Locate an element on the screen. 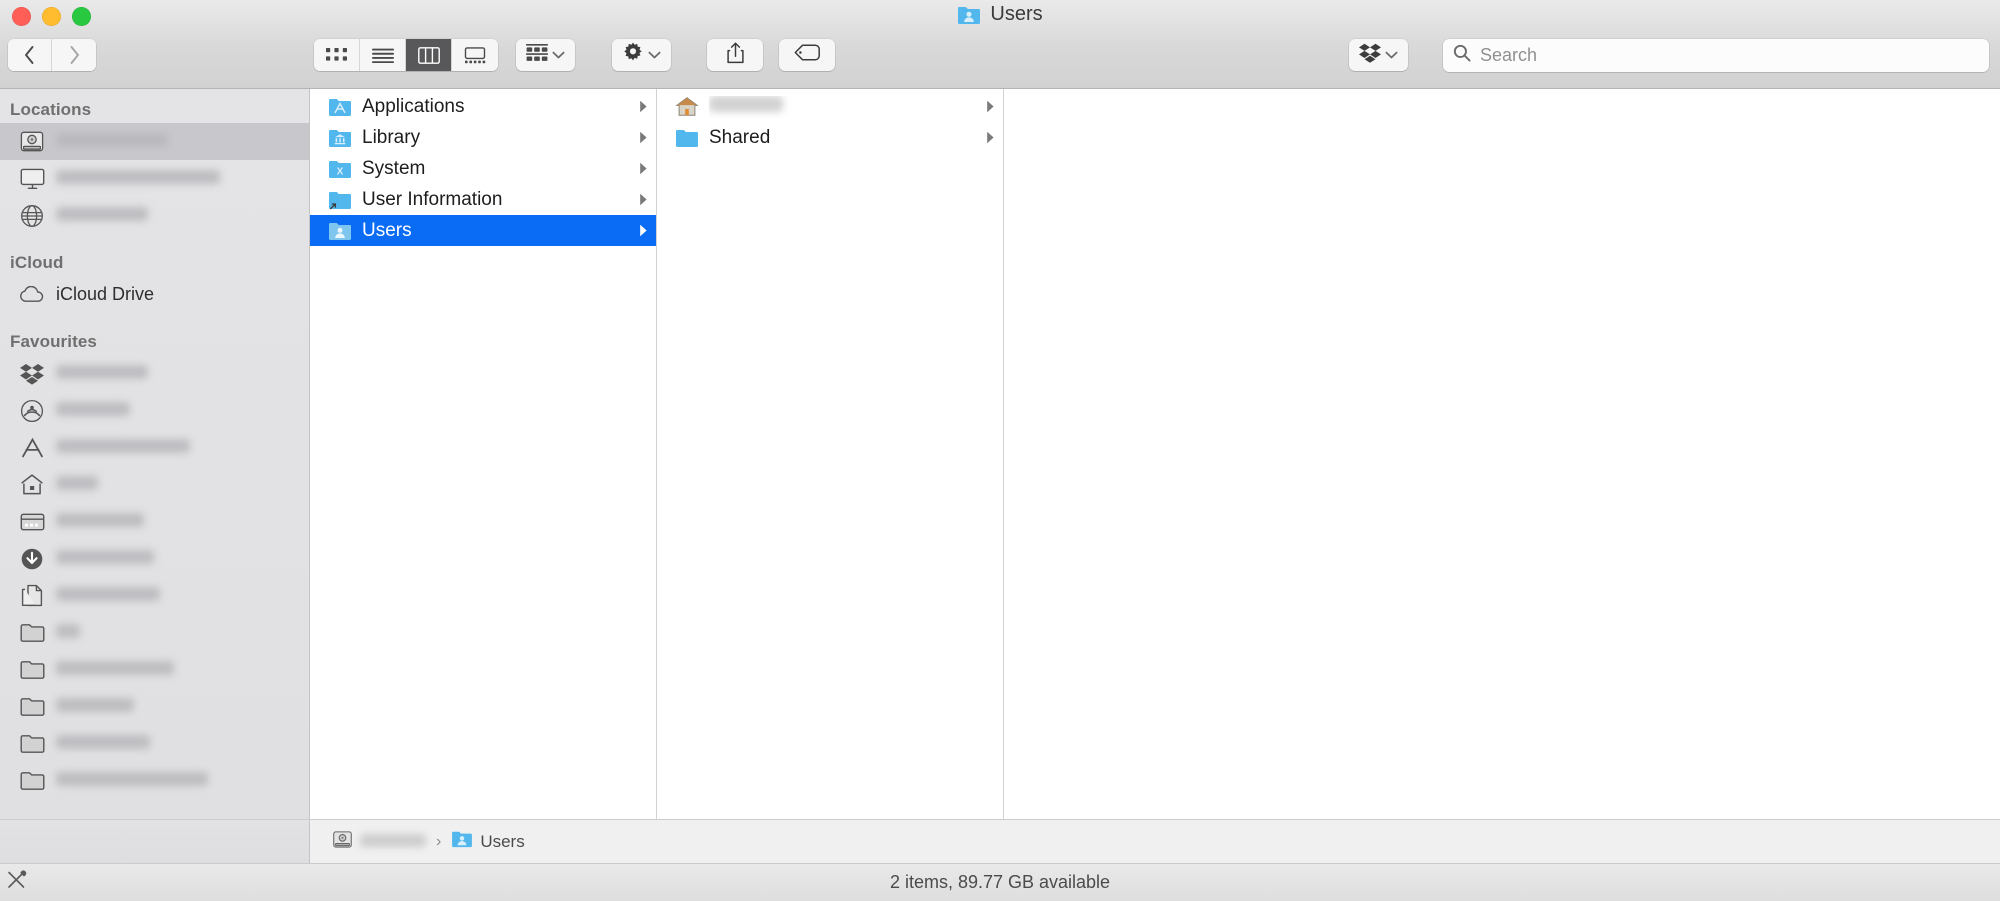 This screenshot has width=2000, height=901. users-folder-icon is located at coordinates (340, 231).